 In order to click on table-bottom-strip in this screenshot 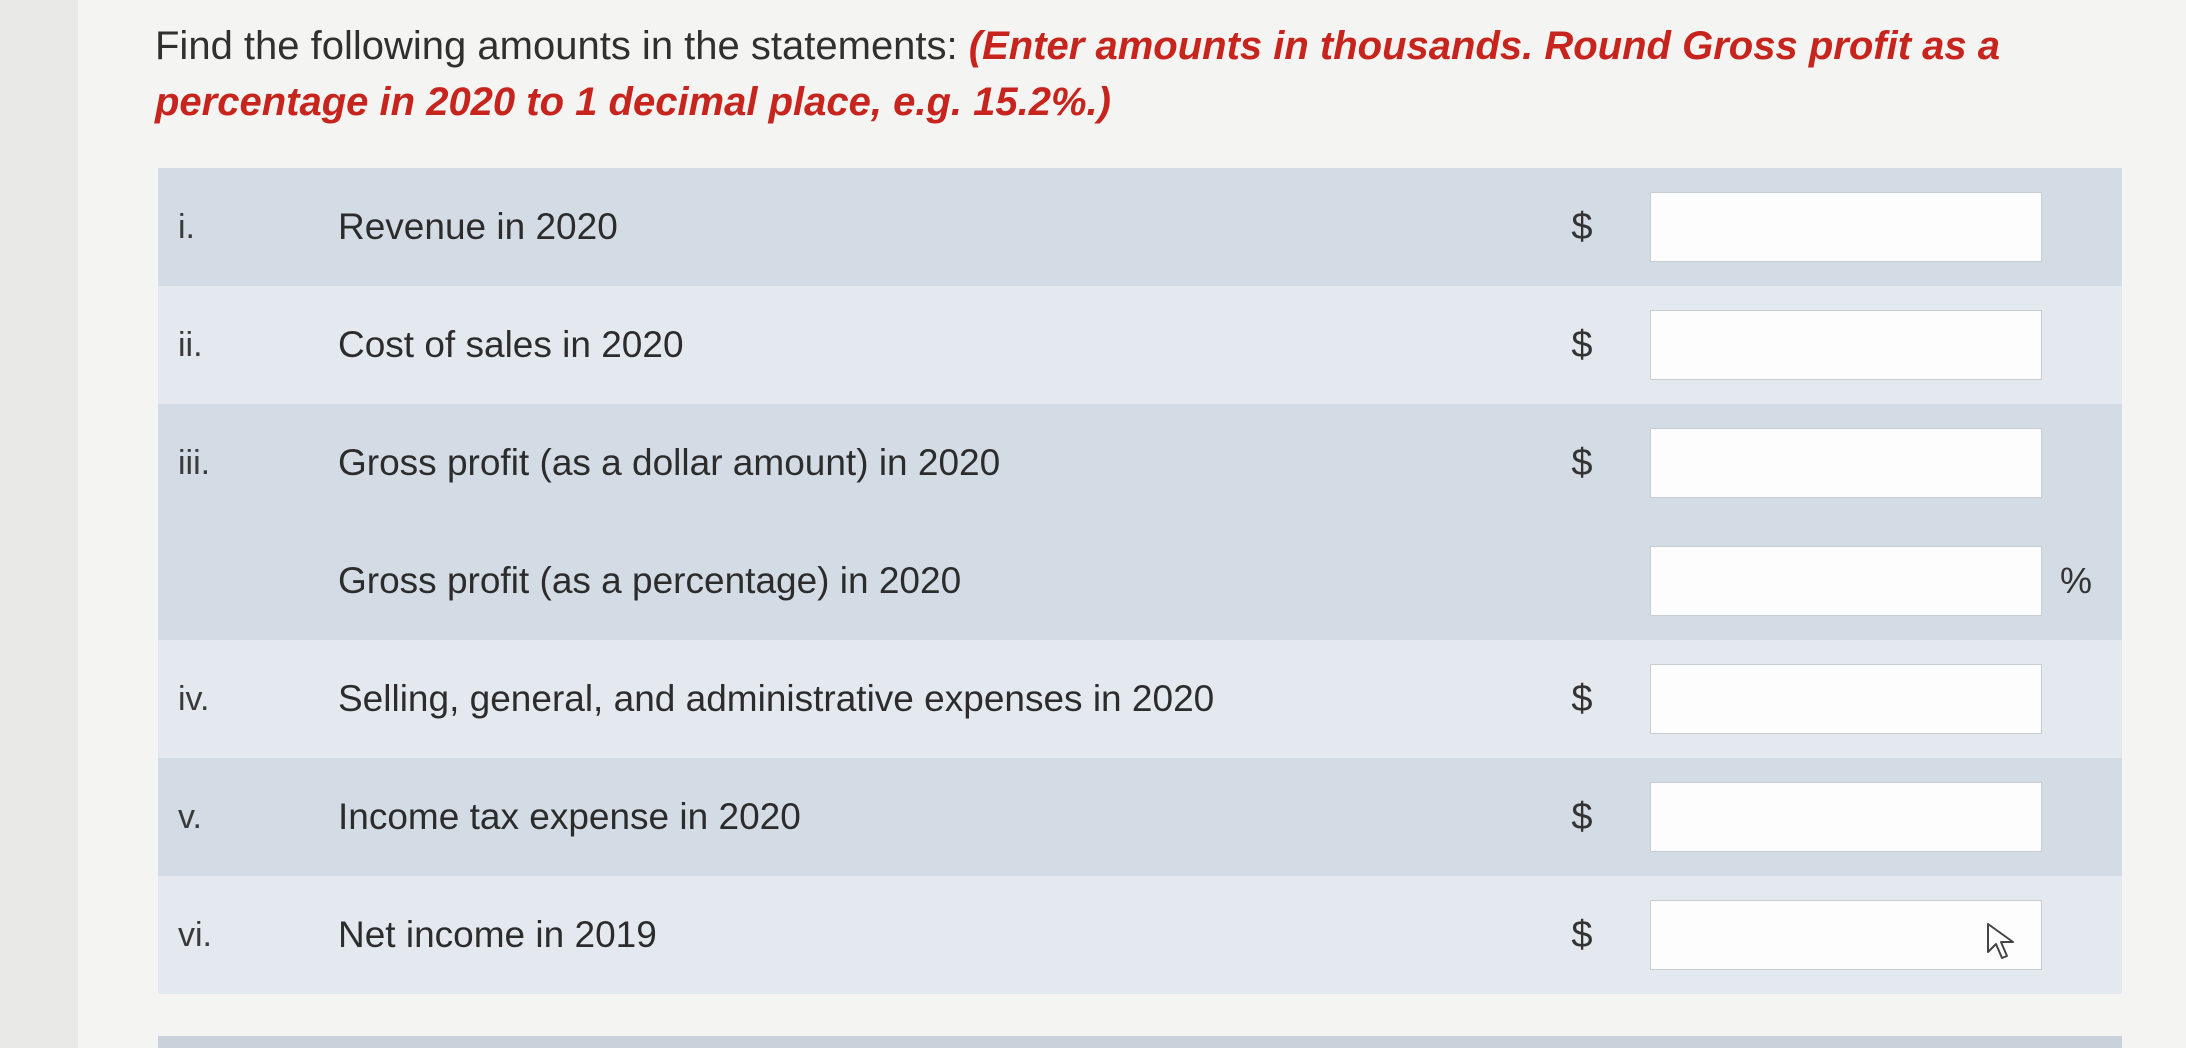, I will do `click(1140, 1042)`.